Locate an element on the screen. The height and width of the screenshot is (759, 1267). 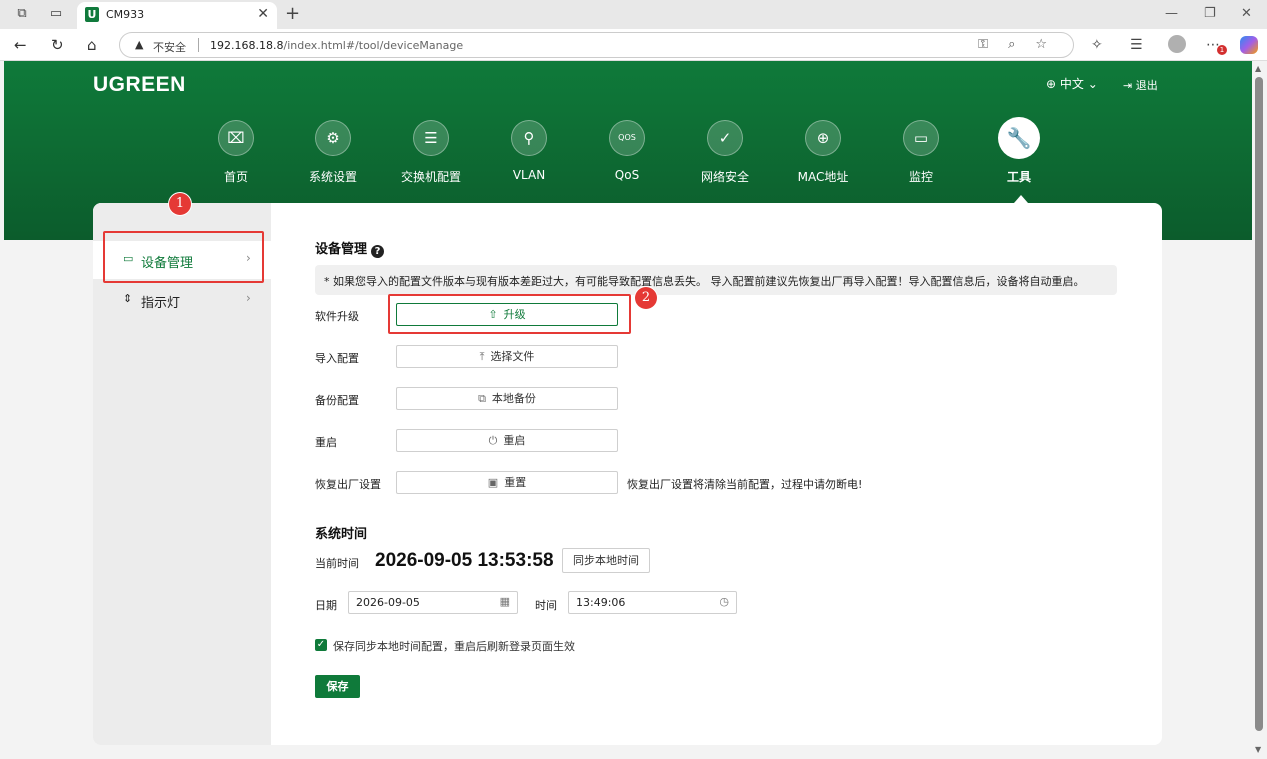
section-title-device-management: 设备管理? is located at coordinates (350, 248).